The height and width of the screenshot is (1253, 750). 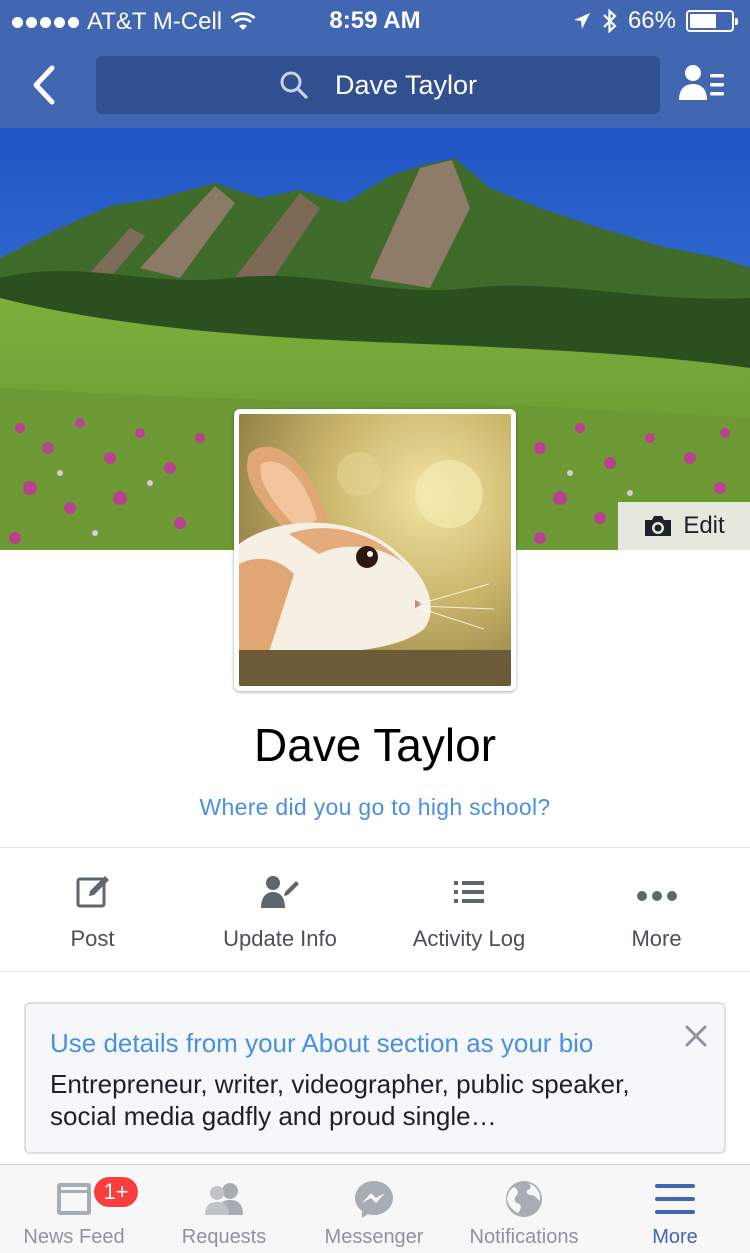 I want to click on tab-messenger: Messenger, so click(x=374, y=1209).